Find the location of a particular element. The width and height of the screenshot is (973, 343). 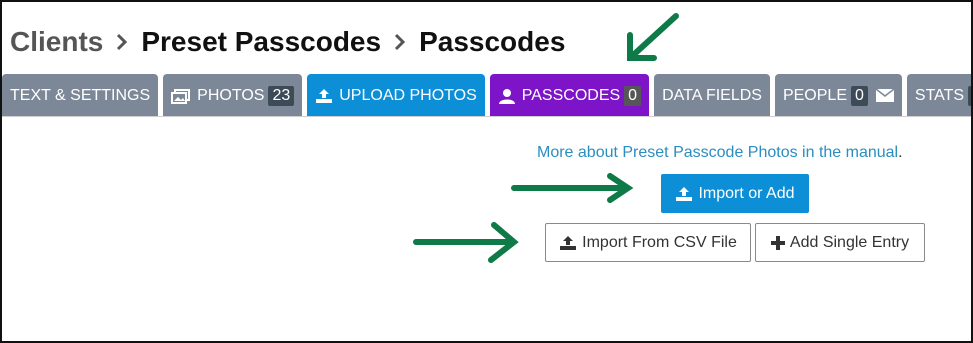

tab-label: PHOTOS is located at coordinates (231, 95).